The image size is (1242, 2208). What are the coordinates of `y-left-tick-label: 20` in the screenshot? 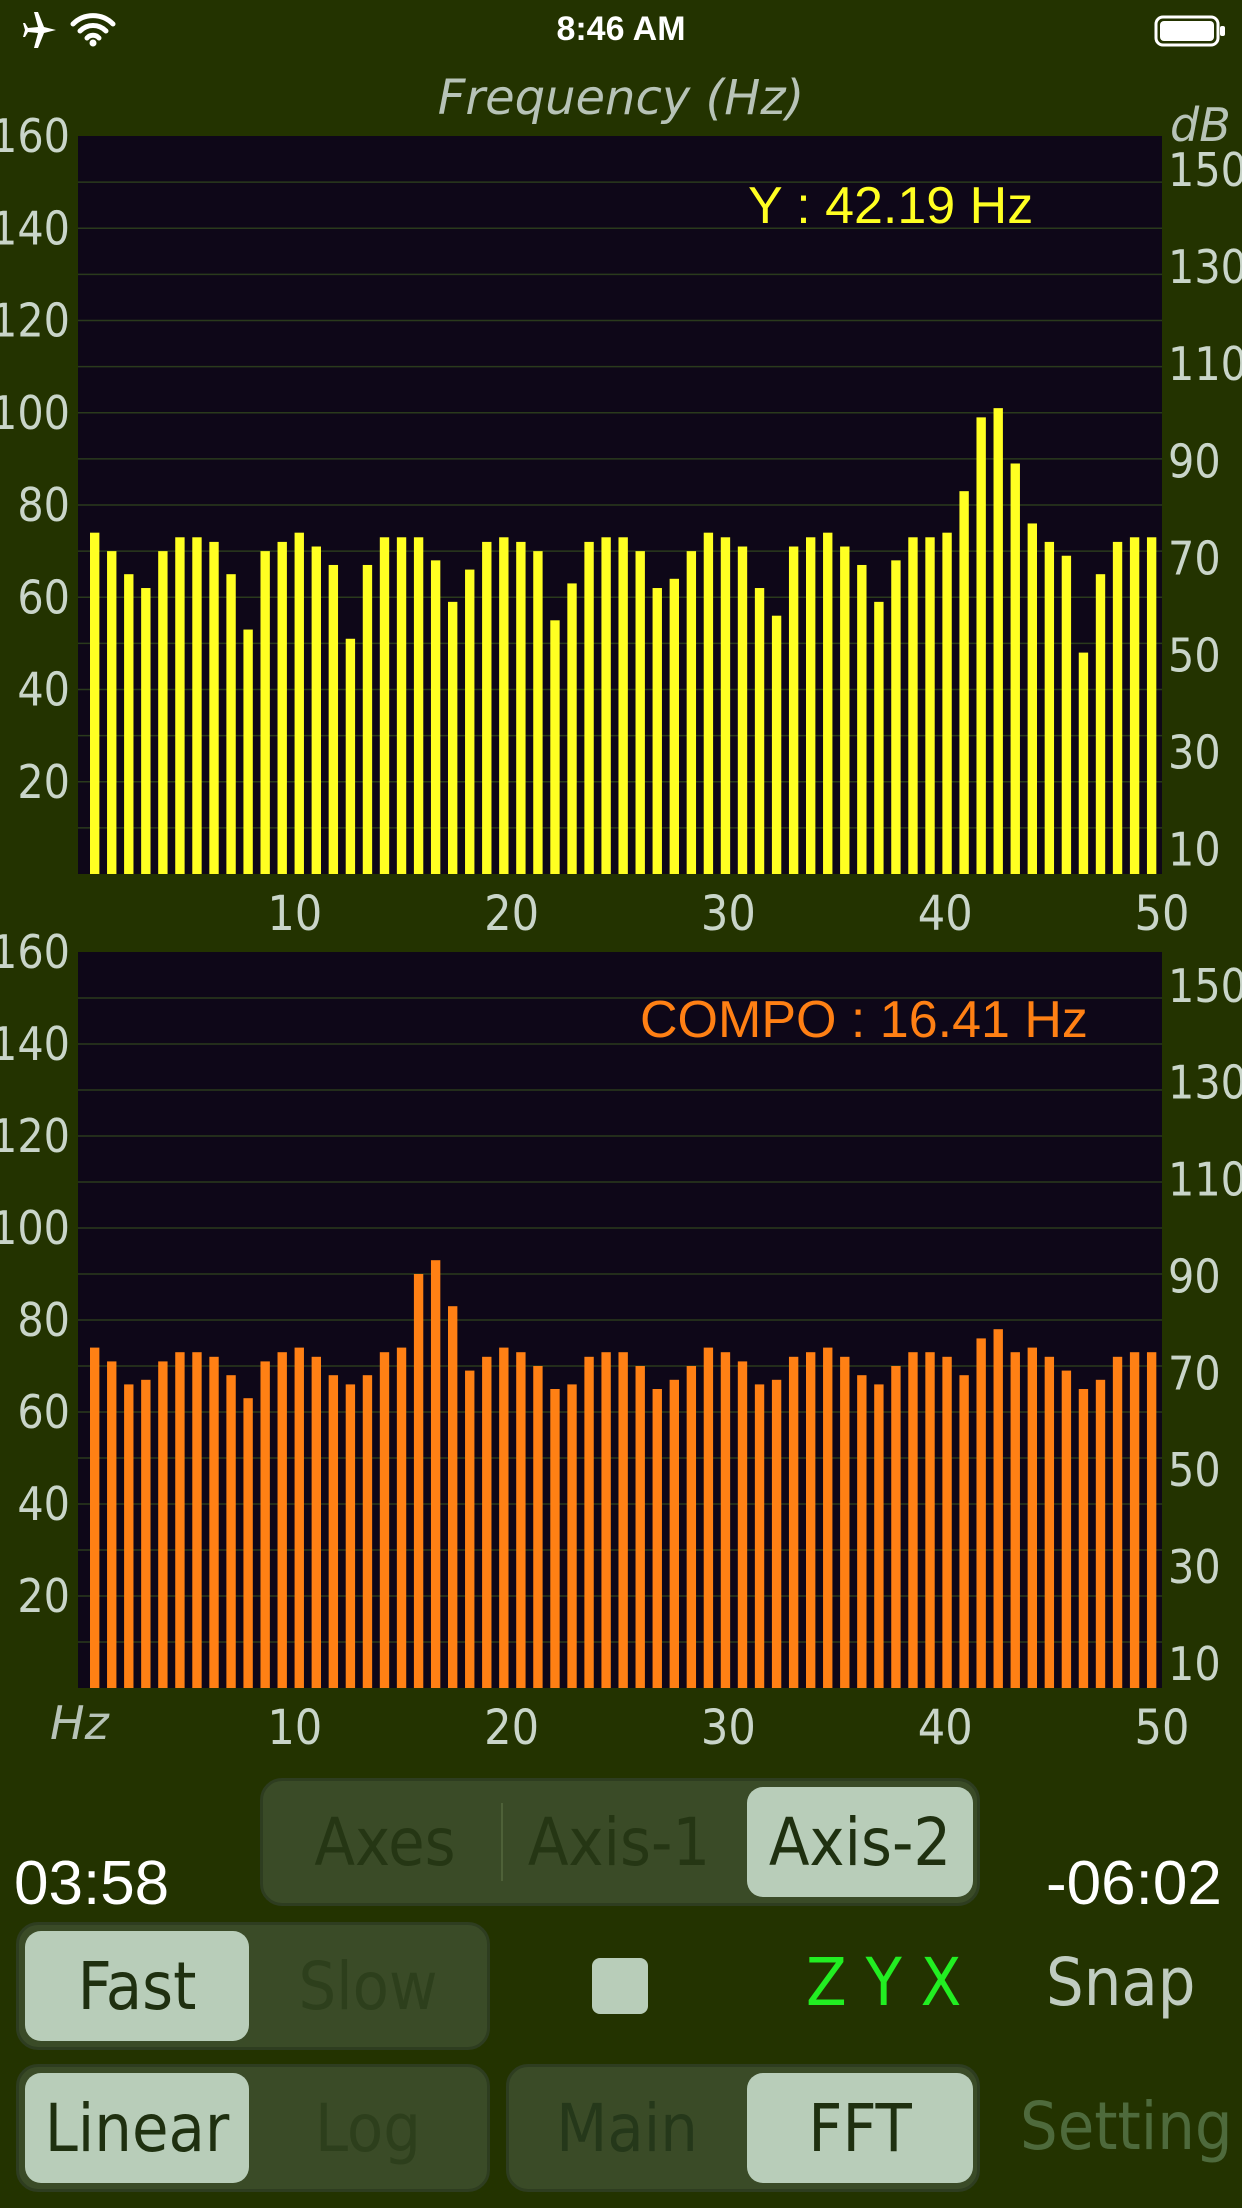 It's located at (43, 1596).